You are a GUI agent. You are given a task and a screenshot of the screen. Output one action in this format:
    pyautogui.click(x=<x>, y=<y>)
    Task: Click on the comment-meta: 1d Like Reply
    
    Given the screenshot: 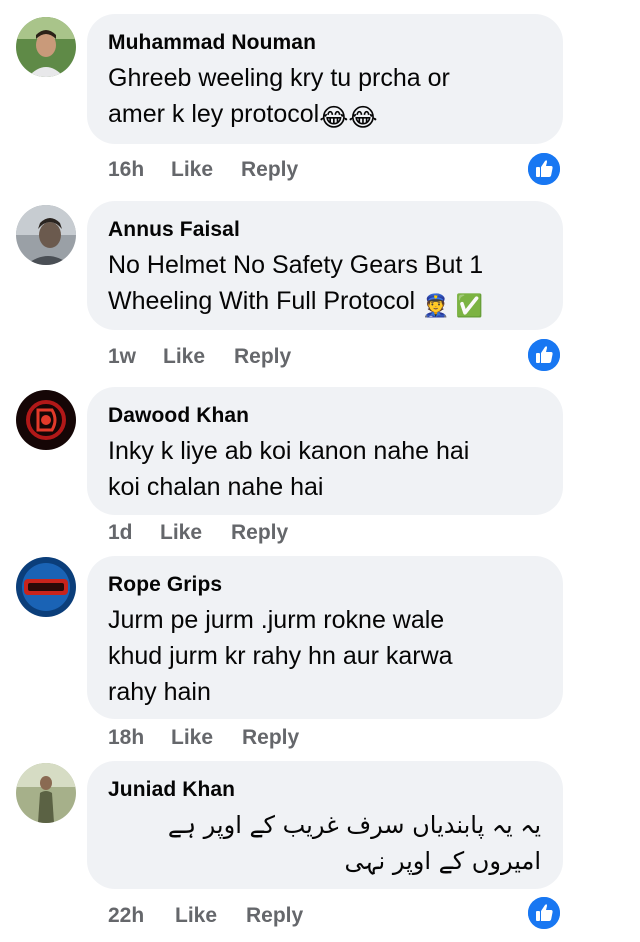 What is the action you would take?
    pyautogui.click(x=198, y=533)
    